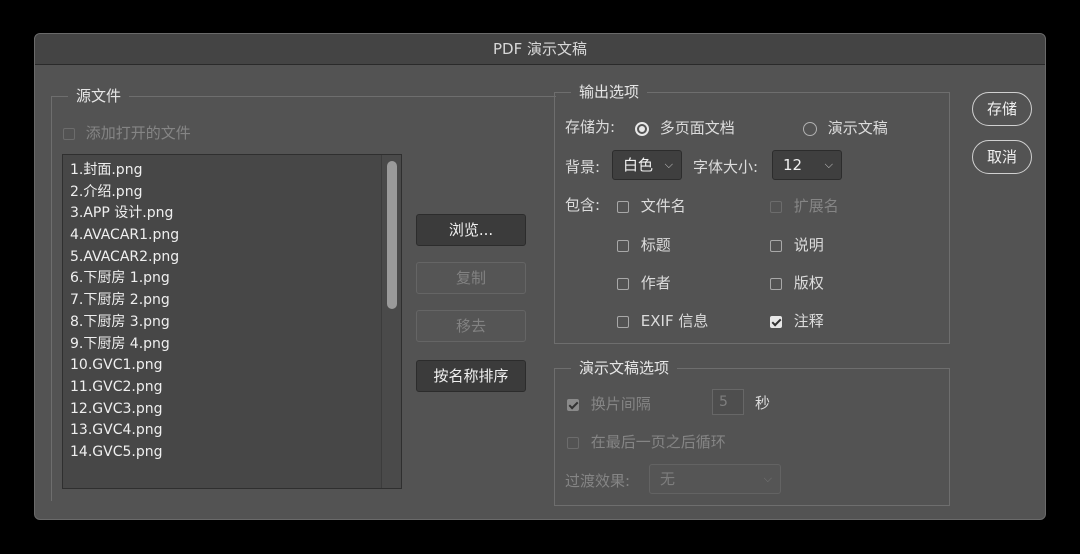 Image resolution: width=1080 pixels, height=554 pixels. I want to click on extension-label: 扩展名, so click(816, 206).